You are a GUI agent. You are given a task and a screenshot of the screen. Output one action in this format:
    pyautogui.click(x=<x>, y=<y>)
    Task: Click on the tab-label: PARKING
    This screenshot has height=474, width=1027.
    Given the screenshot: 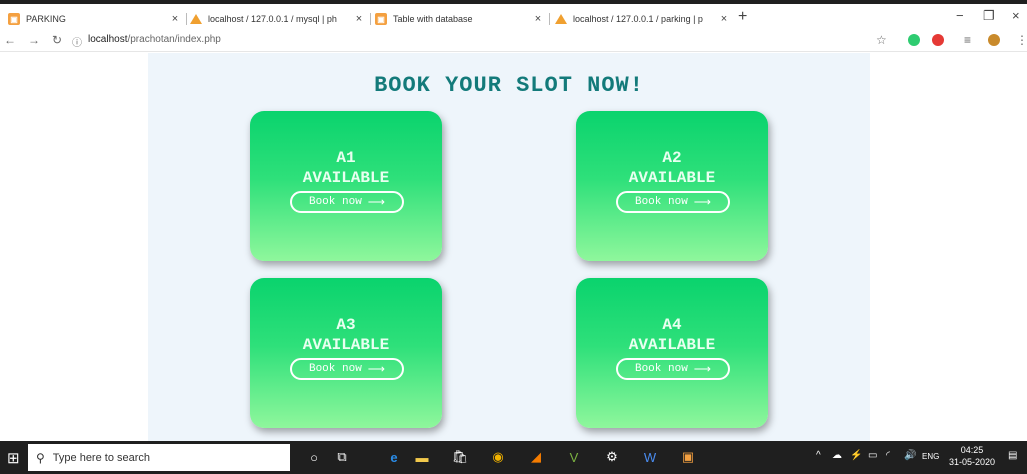 What is the action you would take?
    pyautogui.click(x=46, y=19)
    